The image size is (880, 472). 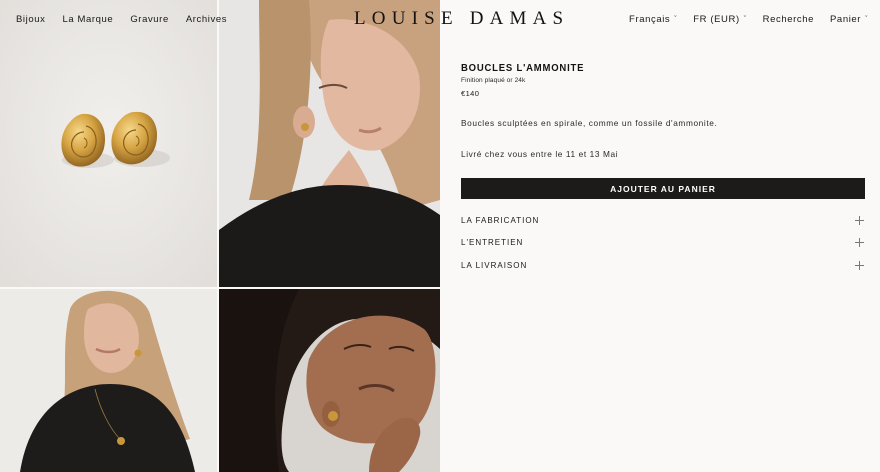 I want to click on nav-la-marque: La Marque, so click(x=87, y=19).